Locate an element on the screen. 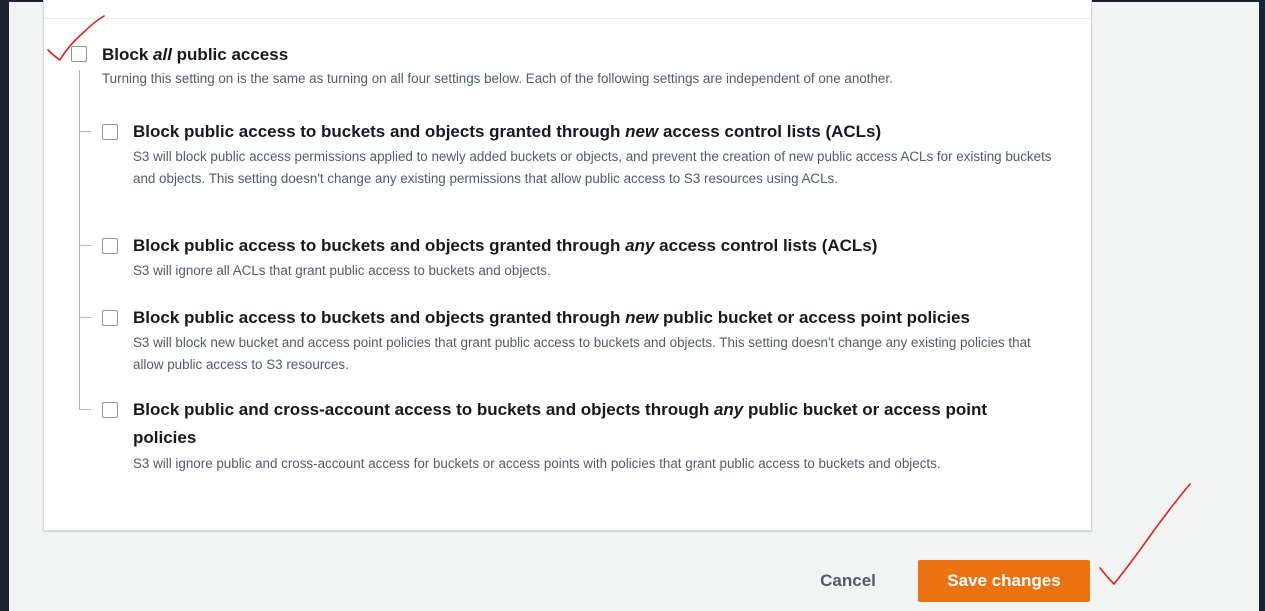 This screenshot has height=611, width=1265. block-new-policies-checkbox is located at coordinates (110, 318).